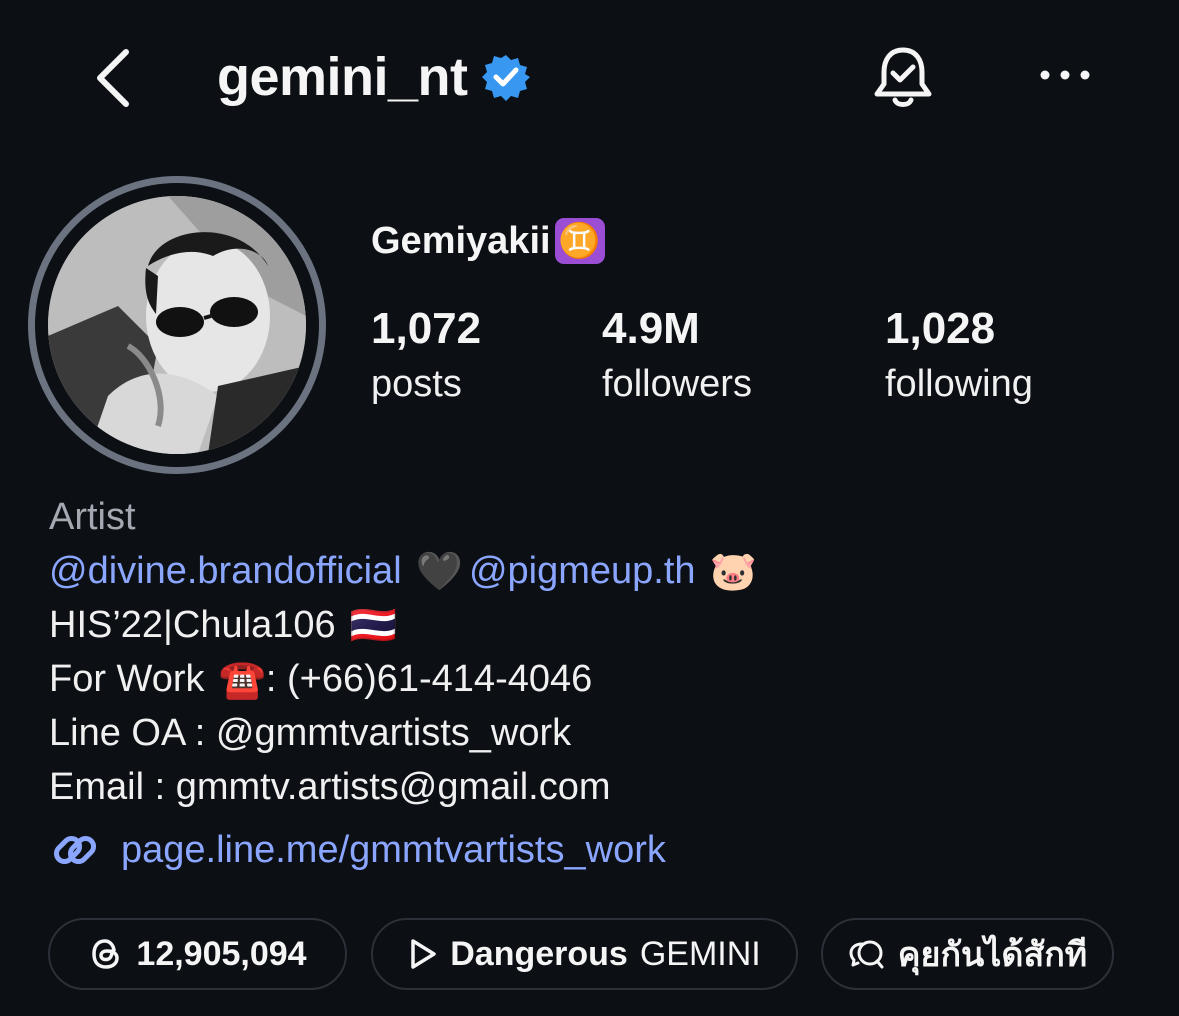 The width and height of the screenshot is (1179, 1016). I want to click on notification-bell-icon, so click(903, 77).